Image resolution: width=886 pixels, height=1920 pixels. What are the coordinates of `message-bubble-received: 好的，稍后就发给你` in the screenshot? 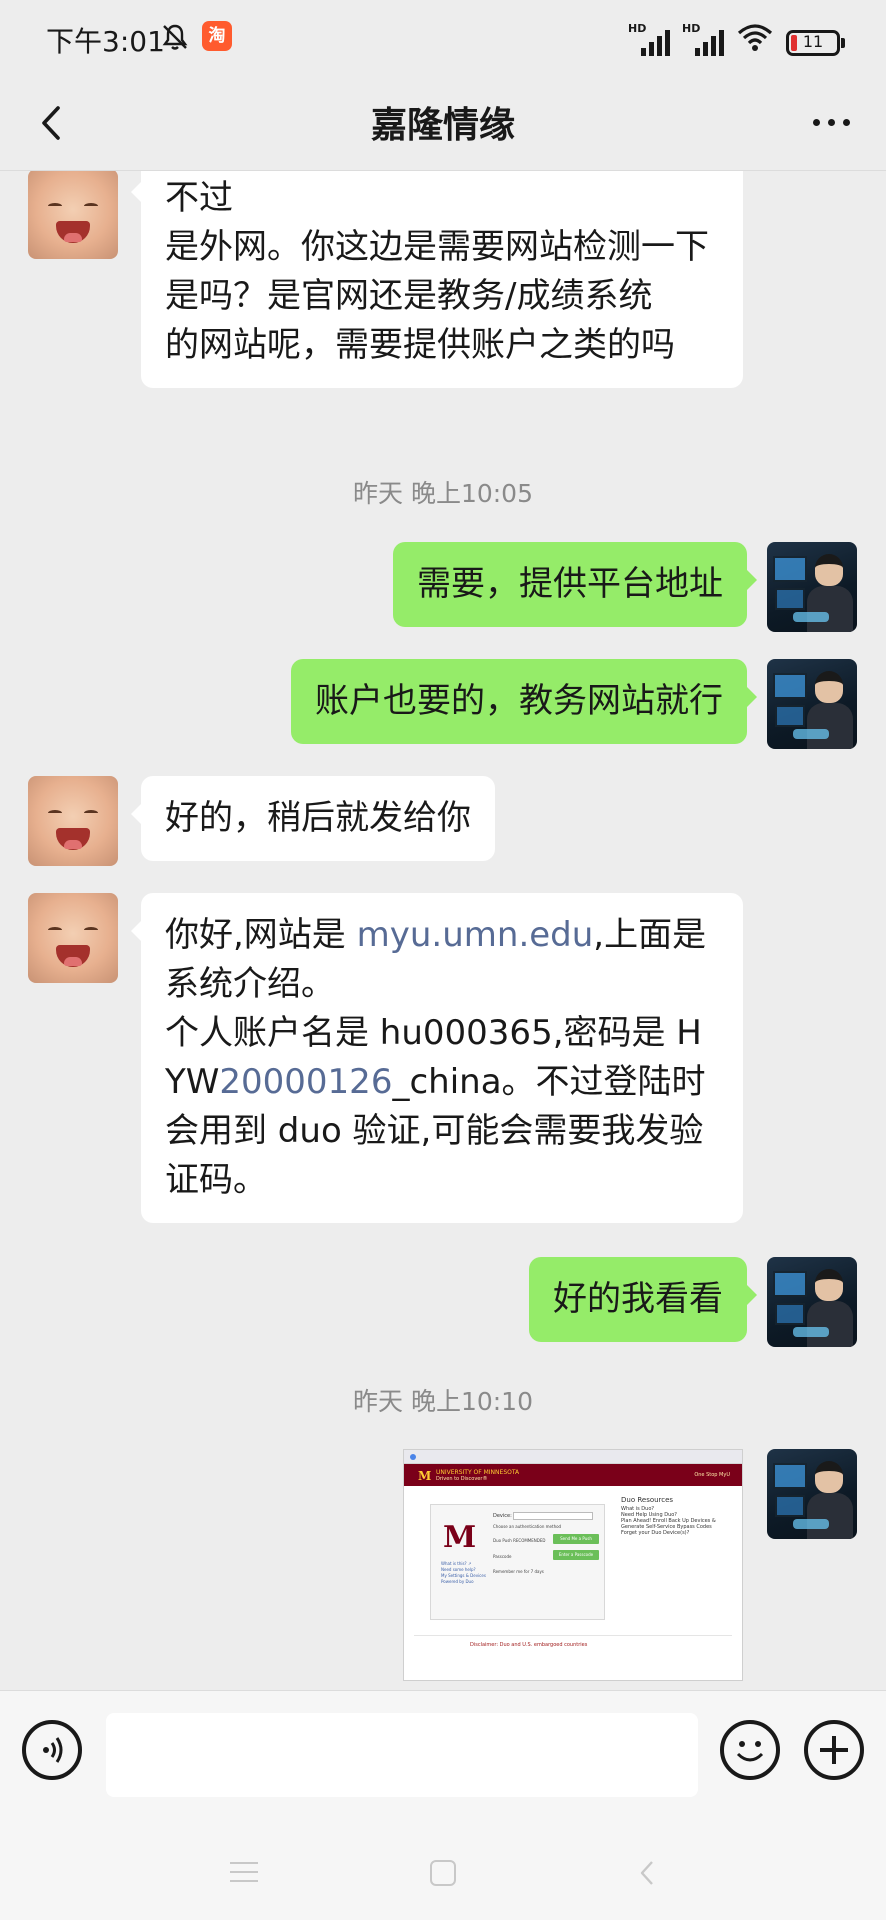 It's located at (313, 818).